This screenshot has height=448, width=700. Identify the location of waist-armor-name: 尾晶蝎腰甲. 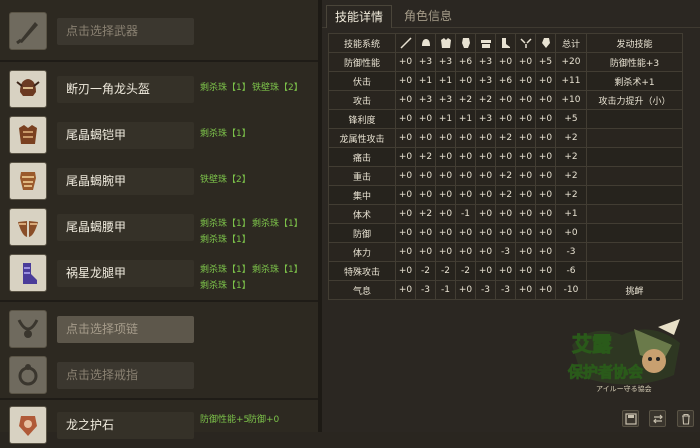
(125, 227).